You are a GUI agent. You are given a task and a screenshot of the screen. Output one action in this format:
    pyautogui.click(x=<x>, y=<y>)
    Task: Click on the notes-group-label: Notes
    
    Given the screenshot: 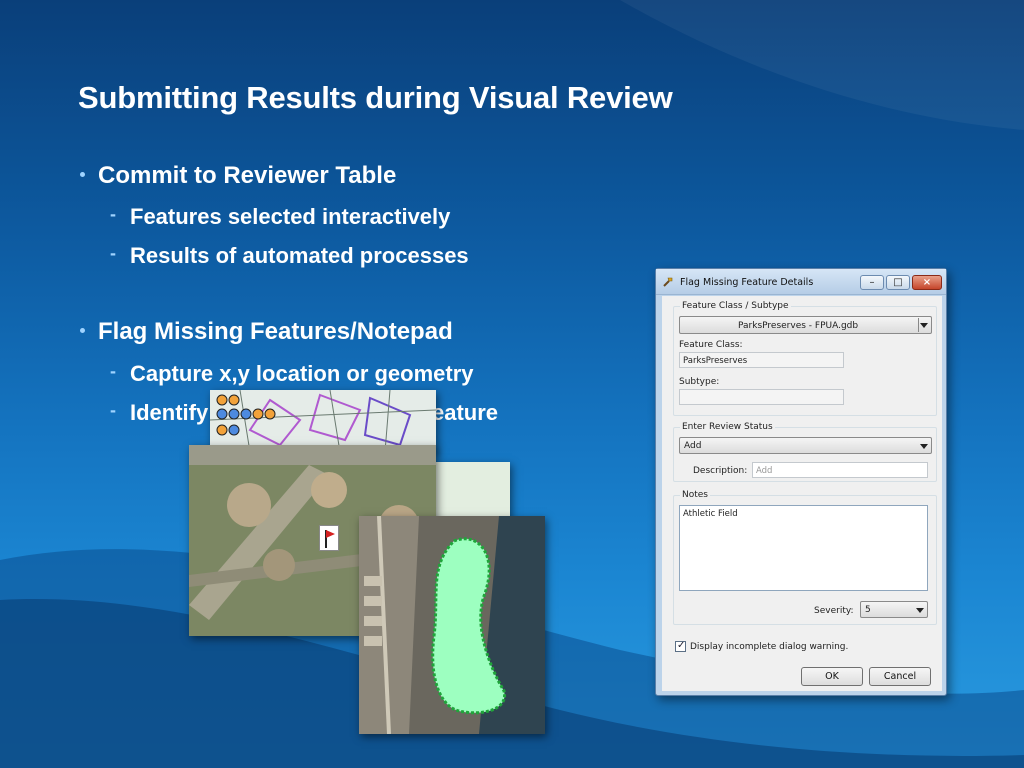 What is the action you would take?
    pyautogui.click(x=695, y=495)
    